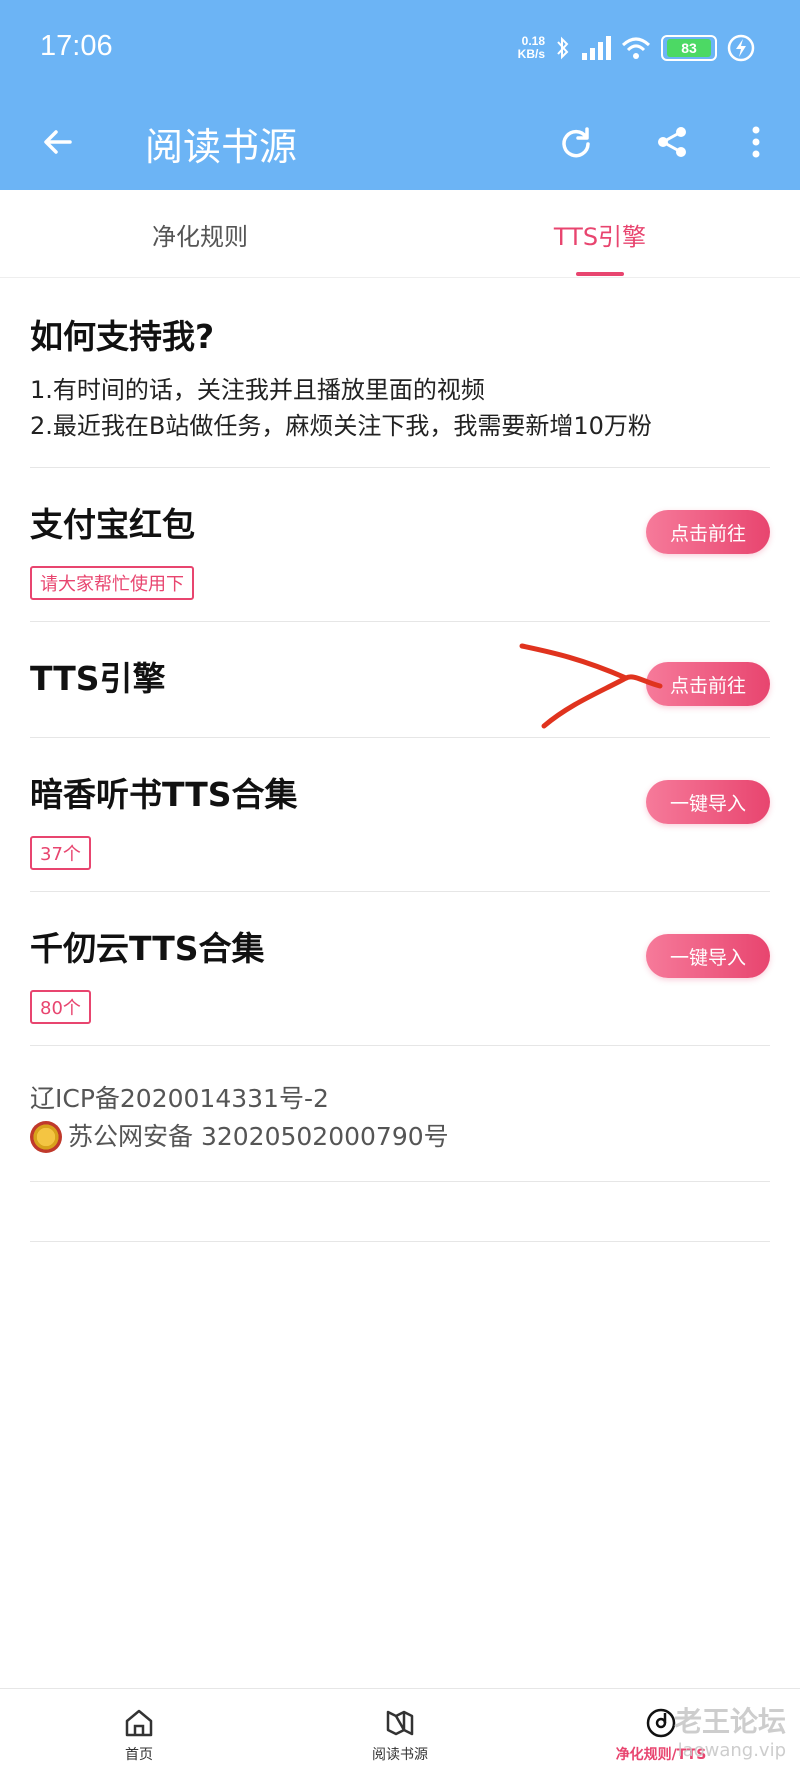 Image resolution: width=800 pixels, height=1780 pixels. Describe the element at coordinates (400, 143) in the screenshot. I see `toolbar: 阅读书源` at that location.